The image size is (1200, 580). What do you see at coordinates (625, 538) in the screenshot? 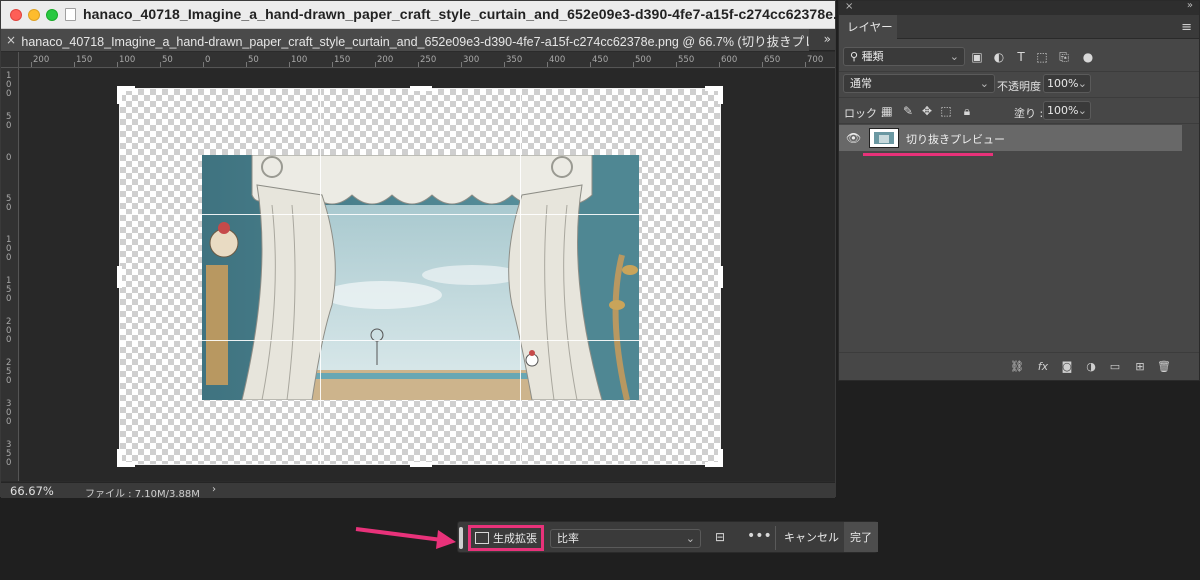
I see `ratio-select: 比率 ⌄` at bounding box center [625, 538].